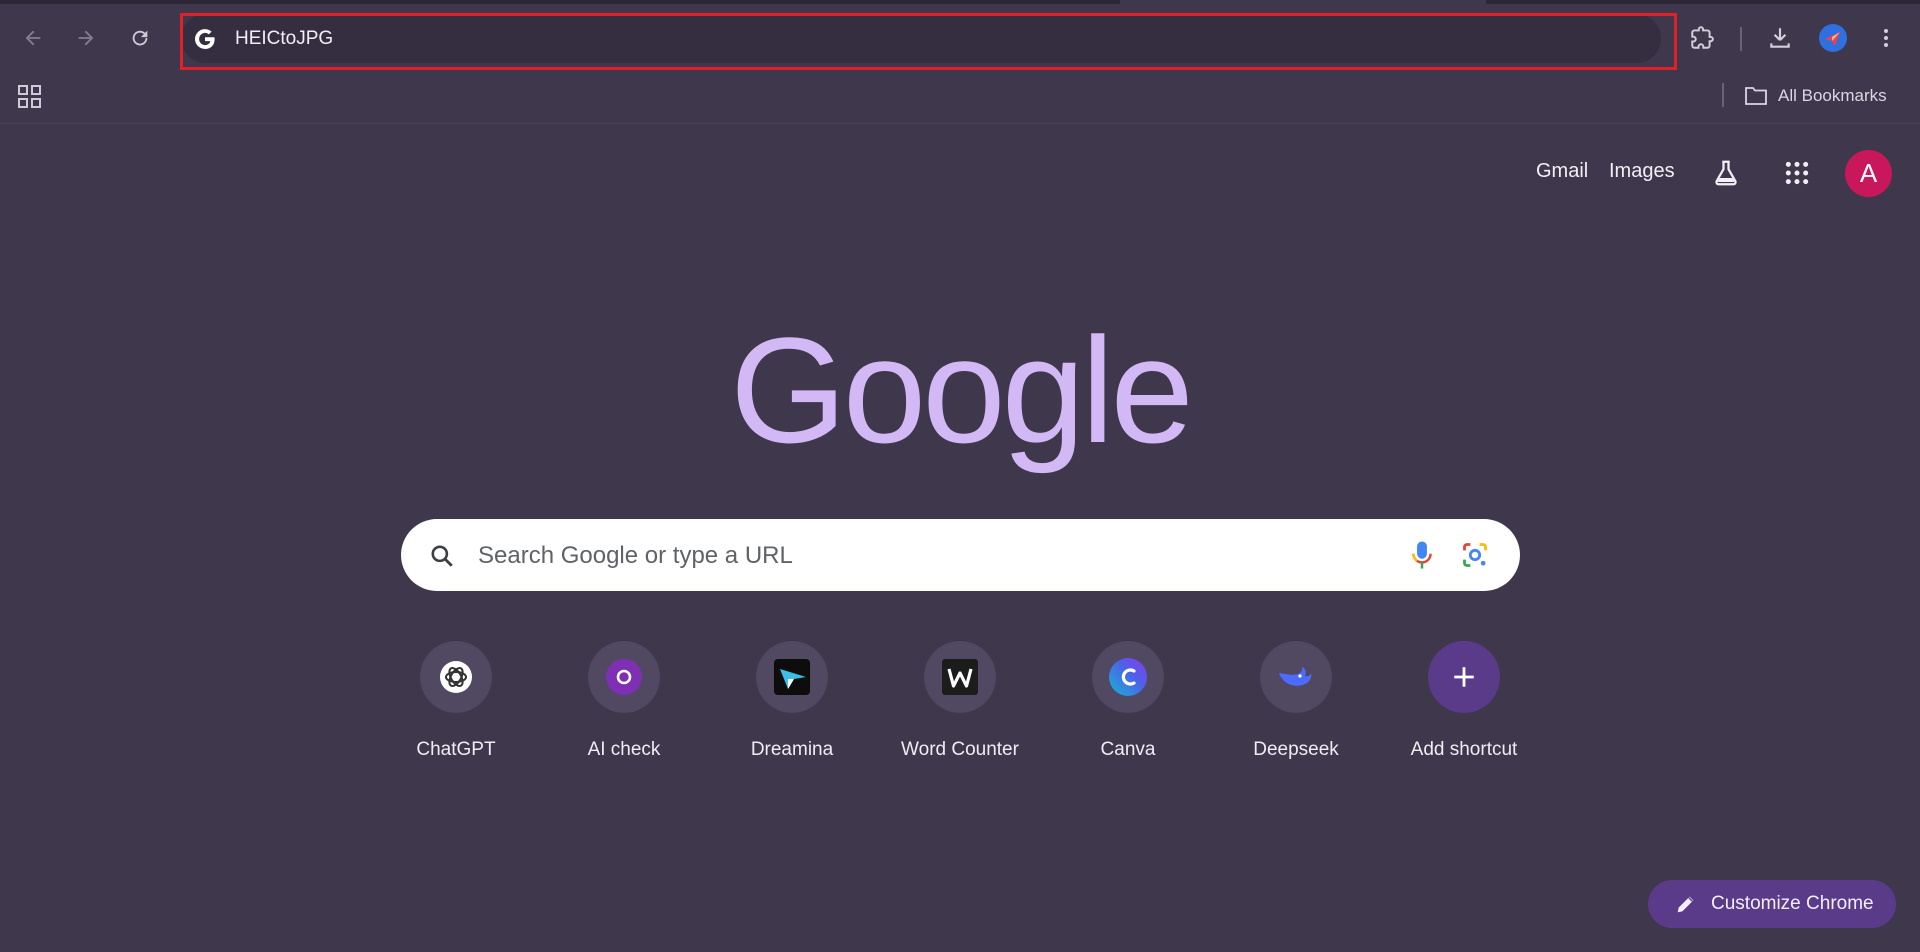 The height and width of the screenshot is (952, 1920). What do you see at coordinates (1756, 96) in the screenshot?
I see `folder-icon` at bounding box center [1756, 96].